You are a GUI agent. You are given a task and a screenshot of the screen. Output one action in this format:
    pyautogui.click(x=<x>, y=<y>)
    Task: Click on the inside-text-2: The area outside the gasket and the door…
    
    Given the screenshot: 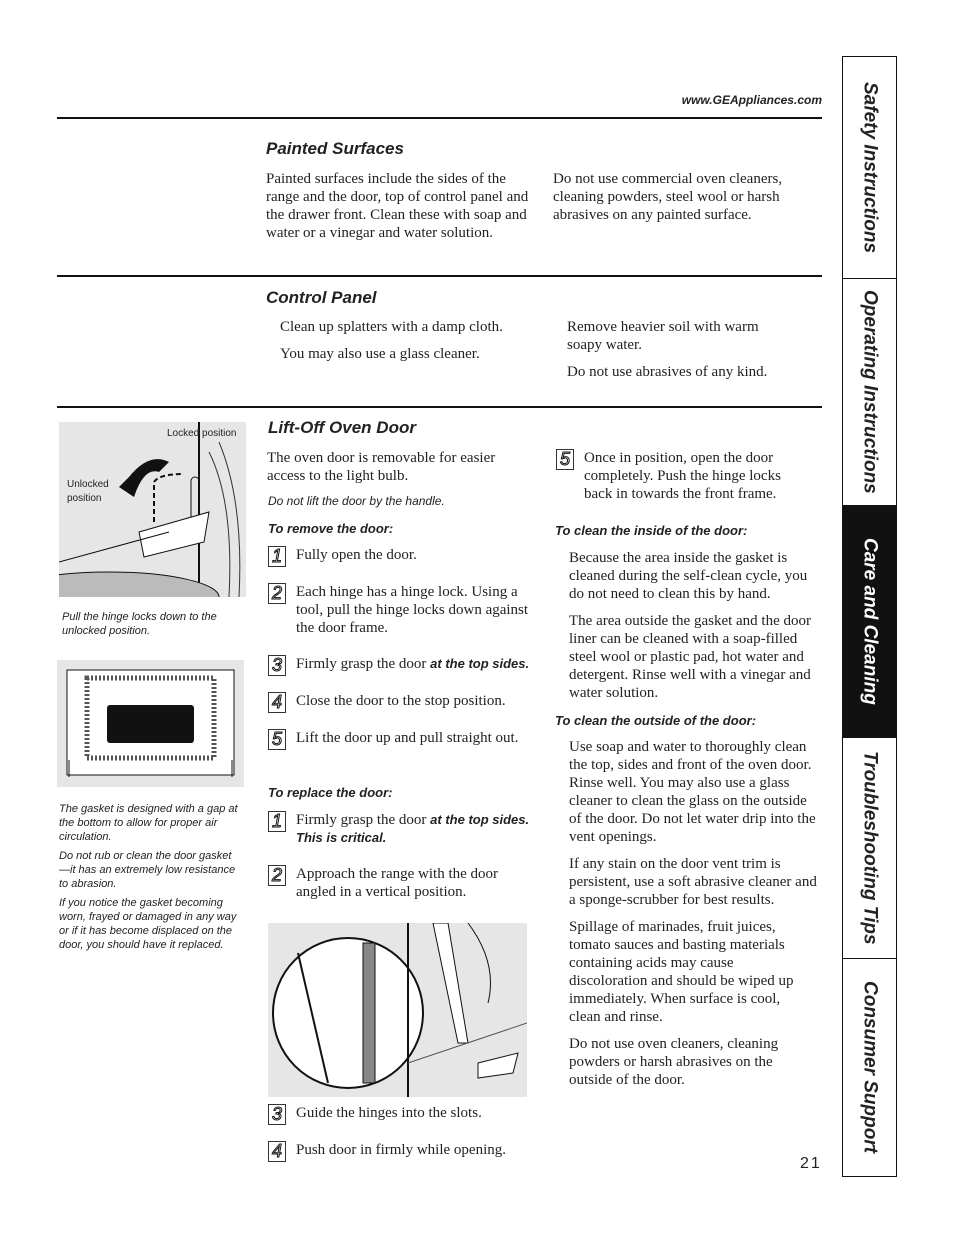 What is the action you would take?
    pyautogui.click(x=690, y=657)
    